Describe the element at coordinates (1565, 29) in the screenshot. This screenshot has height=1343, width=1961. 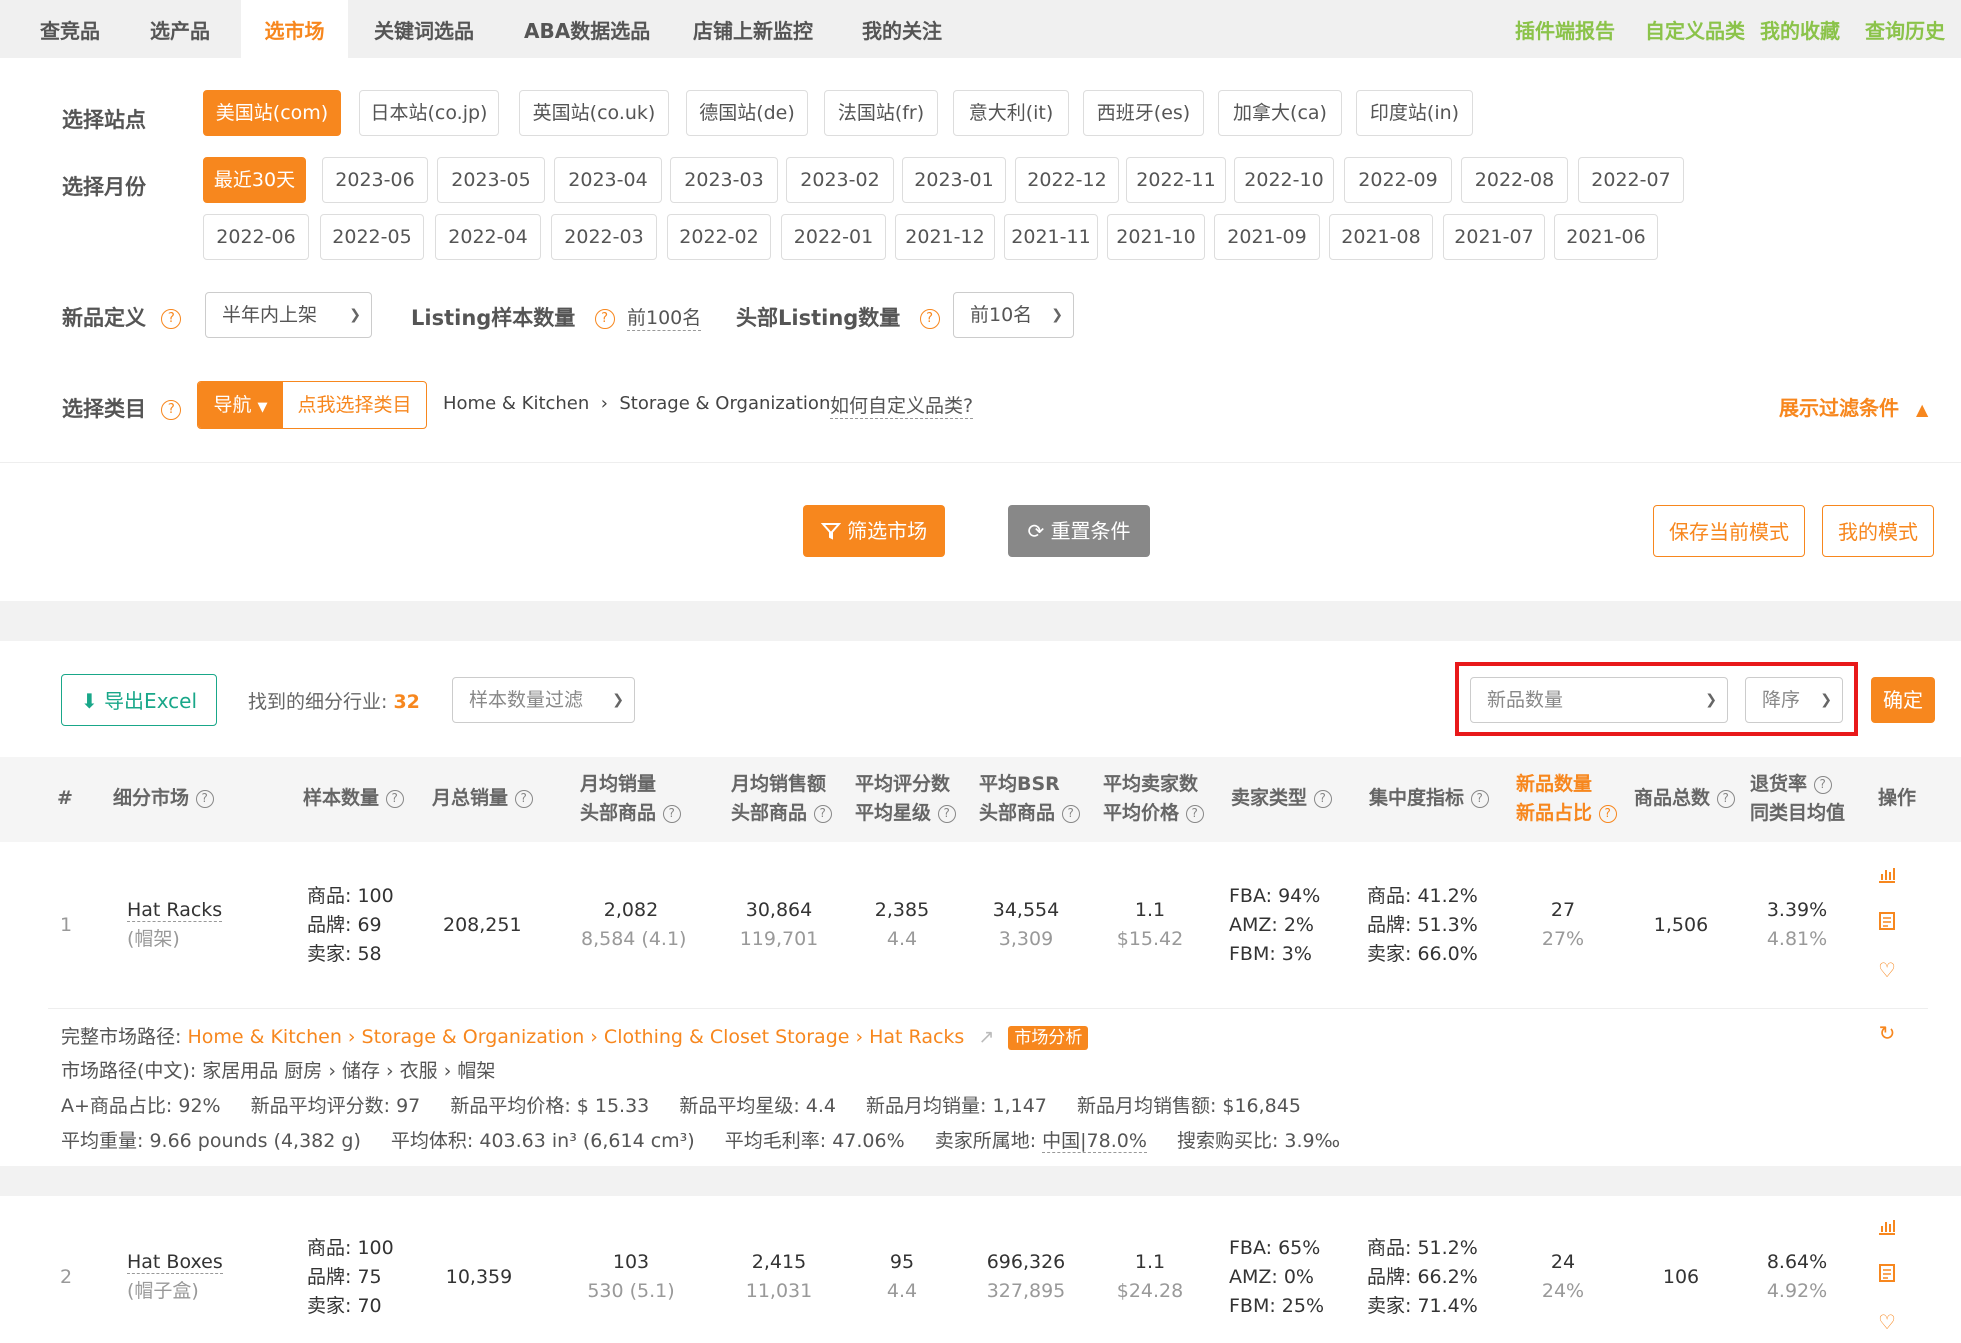
I see `plugin-report-link: 插件端报告` at that location.